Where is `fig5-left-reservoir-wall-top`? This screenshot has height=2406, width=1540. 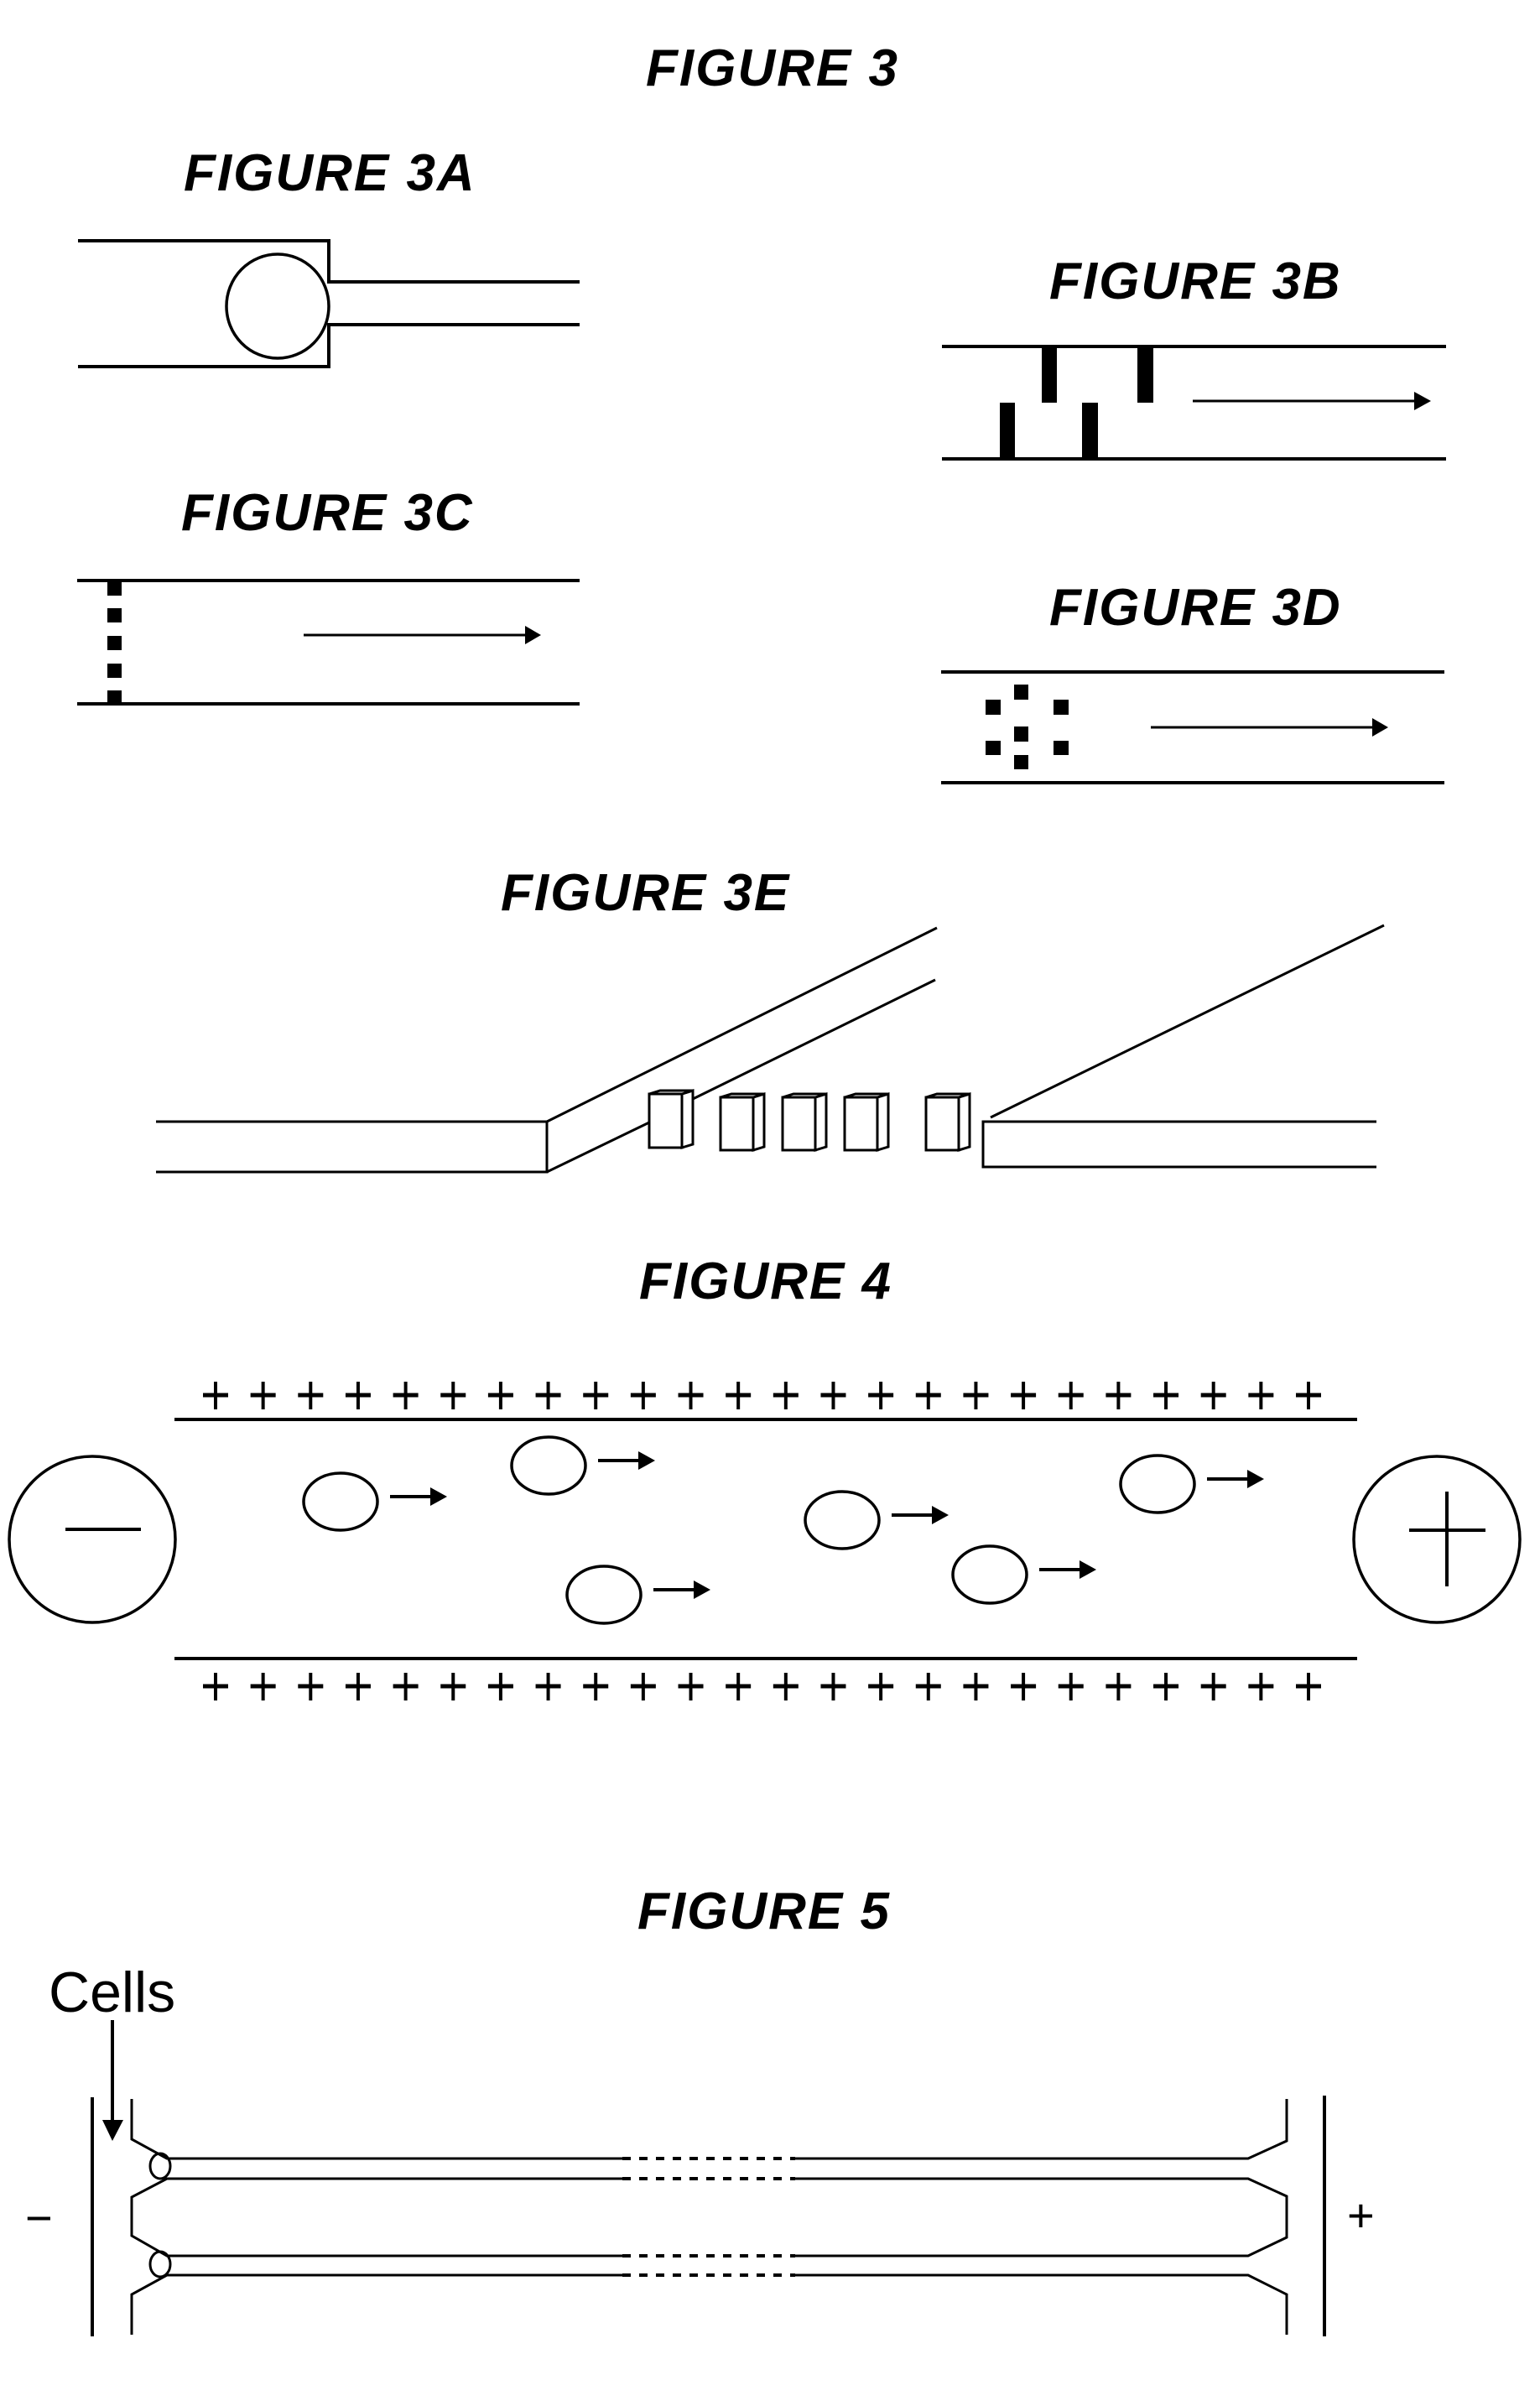
fig5-left-reservoir-wall-top is located at coordinates (376, 2129).